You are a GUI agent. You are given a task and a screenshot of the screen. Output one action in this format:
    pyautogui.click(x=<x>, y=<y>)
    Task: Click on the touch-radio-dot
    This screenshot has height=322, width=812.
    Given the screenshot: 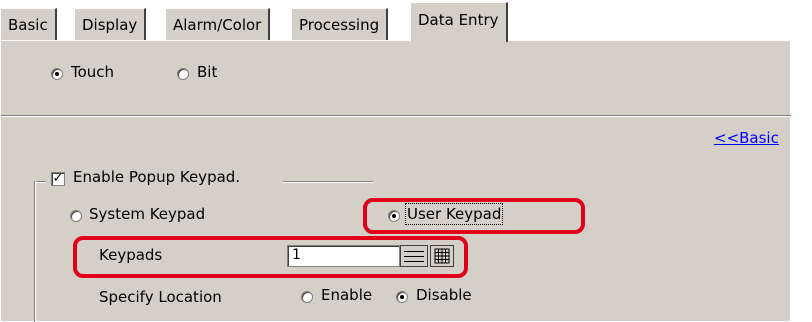 What is the action you would take?
    pyautogui.click(x=57, y=74)
    